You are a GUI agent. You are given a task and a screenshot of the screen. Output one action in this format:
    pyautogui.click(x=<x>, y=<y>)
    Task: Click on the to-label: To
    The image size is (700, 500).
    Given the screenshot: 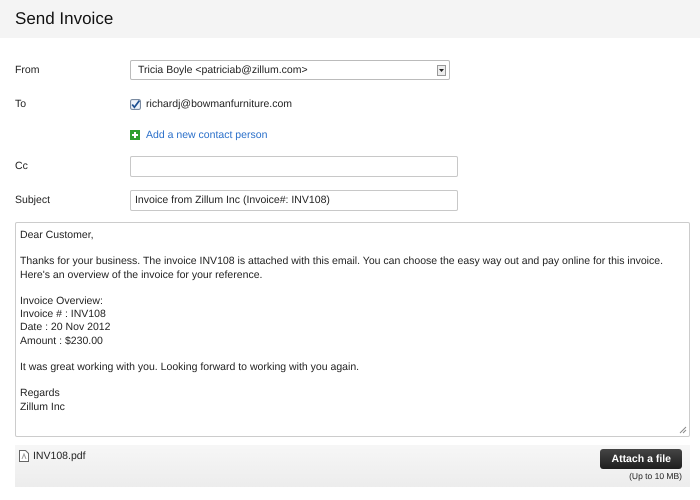 What is the action you would take?
    pyautogui.click(x=21, y=104)
    